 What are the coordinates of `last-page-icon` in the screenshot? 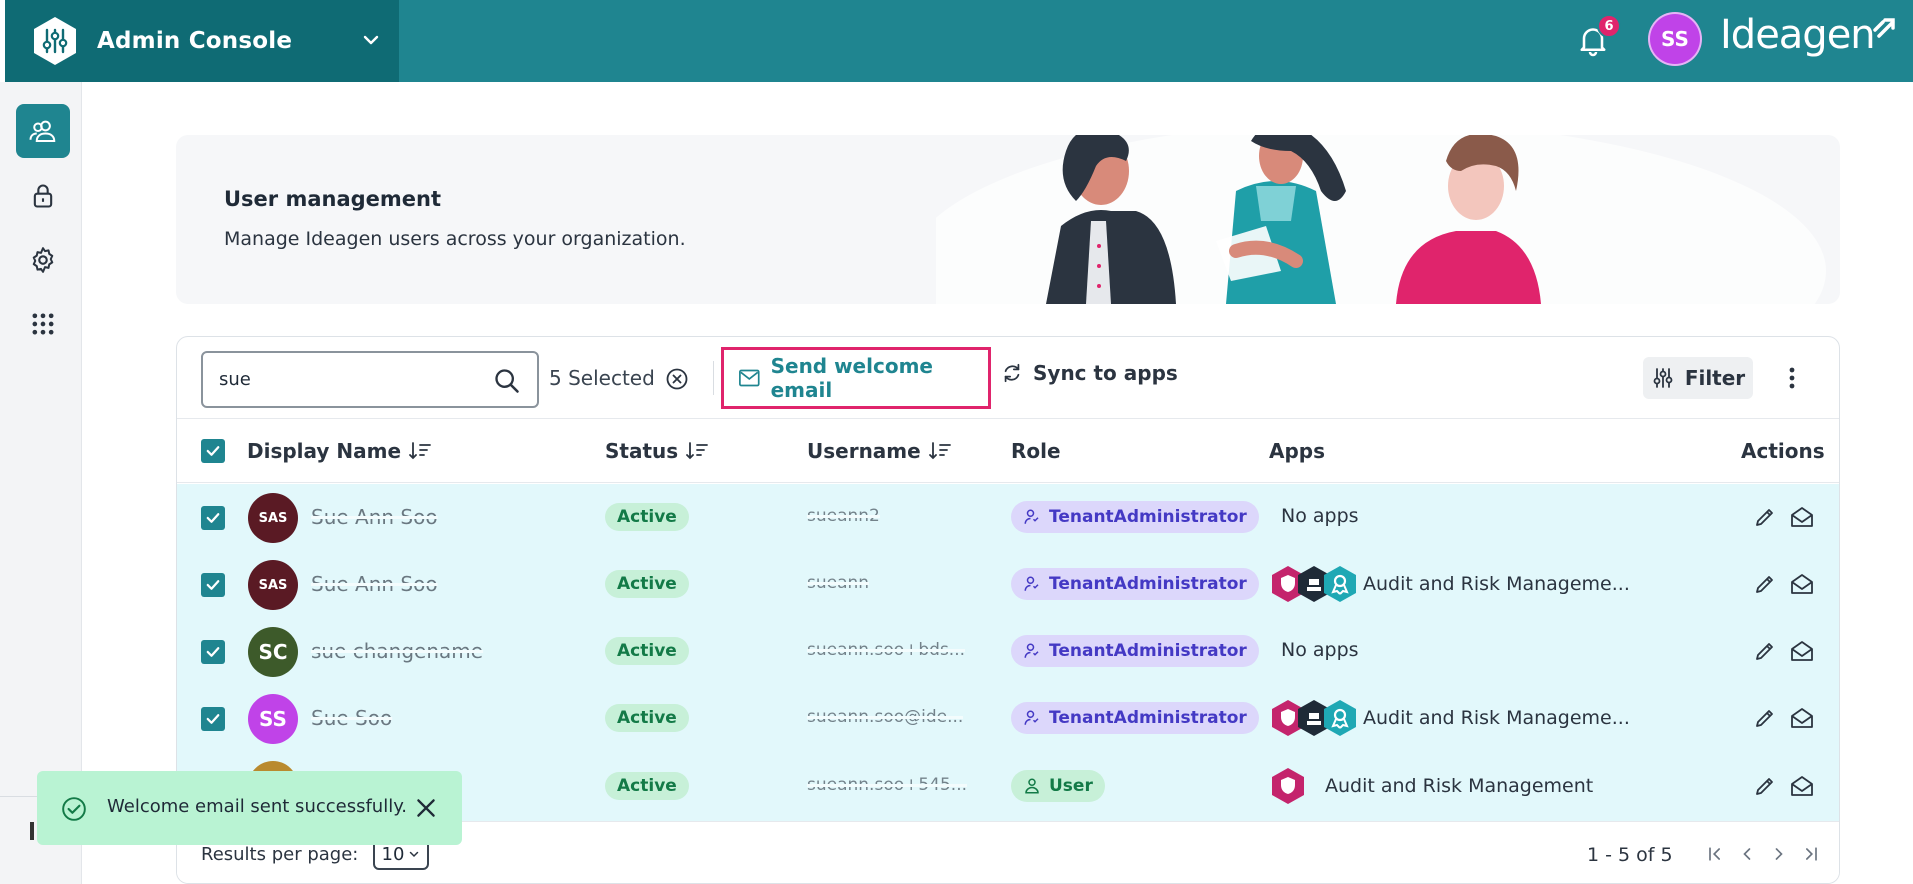 It's located at (1811, 854).